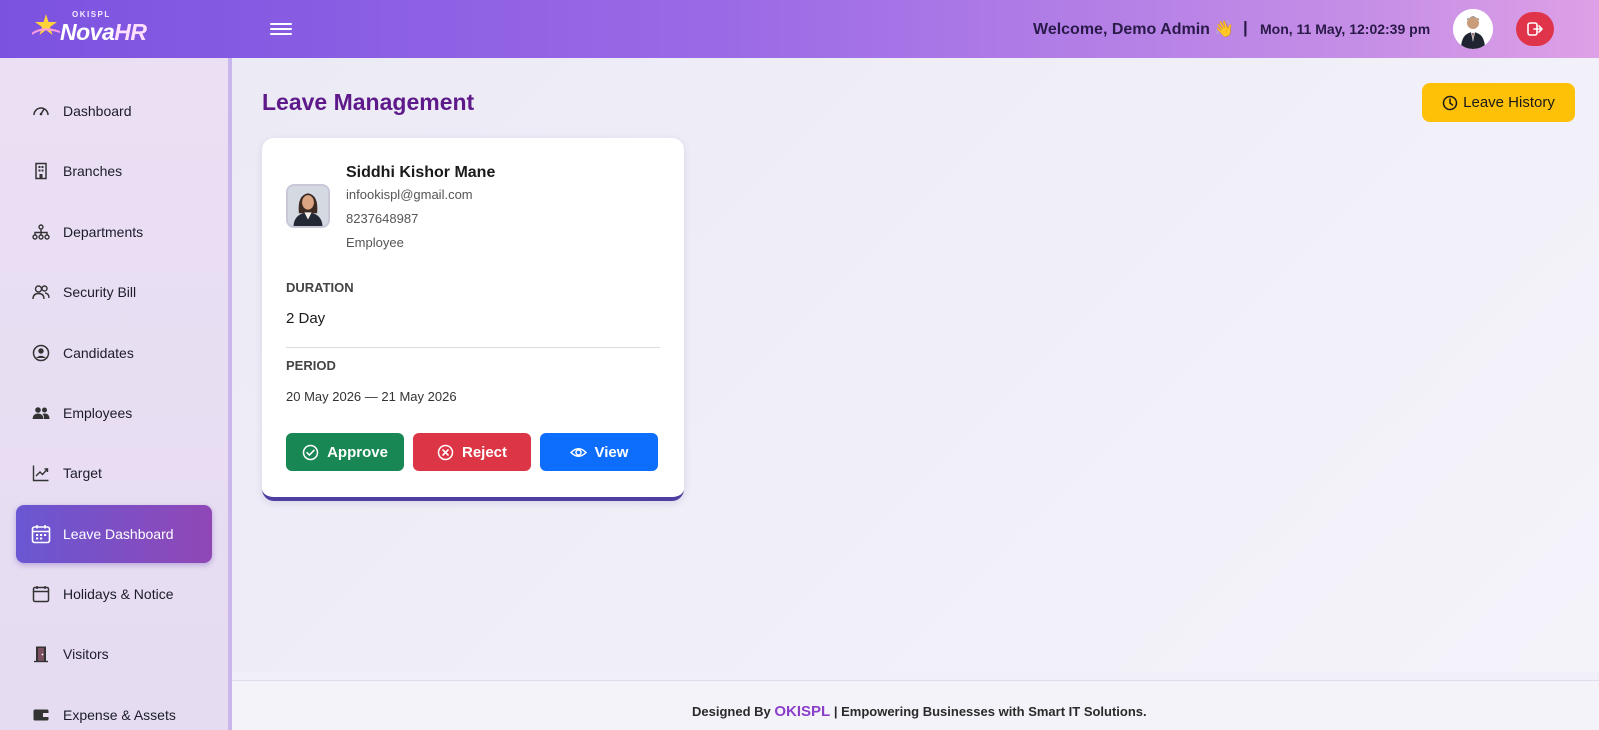 The width and height of the screenshot is (1599, 730). Describe the element at coordinates (82, 473) in the screenshot. I see `sidebar-item-label: Target` at that location.